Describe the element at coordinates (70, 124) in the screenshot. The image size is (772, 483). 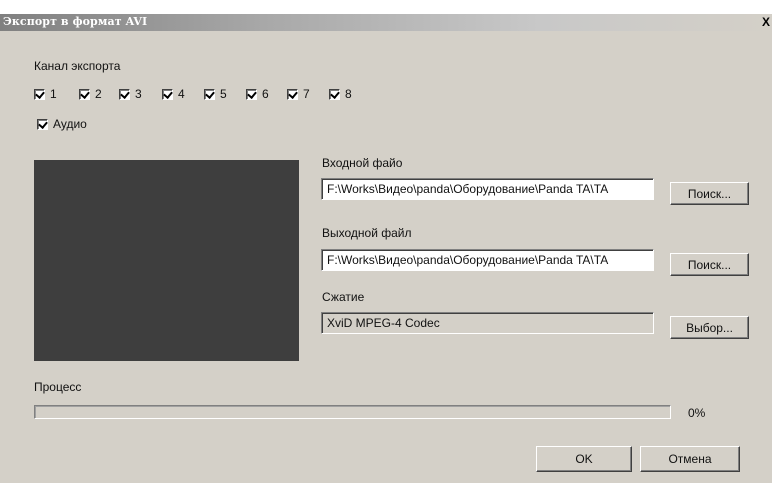
I see `audio-label: Аудио` at that location.